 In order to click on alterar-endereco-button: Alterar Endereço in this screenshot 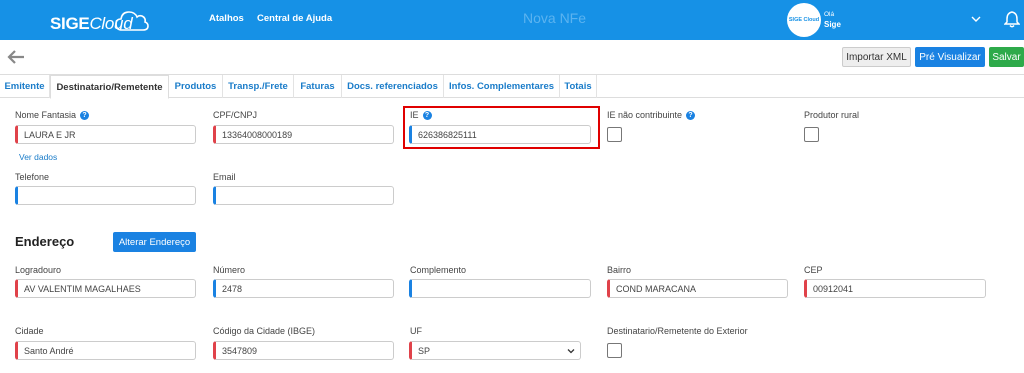, I will do `click(154, 242)`.